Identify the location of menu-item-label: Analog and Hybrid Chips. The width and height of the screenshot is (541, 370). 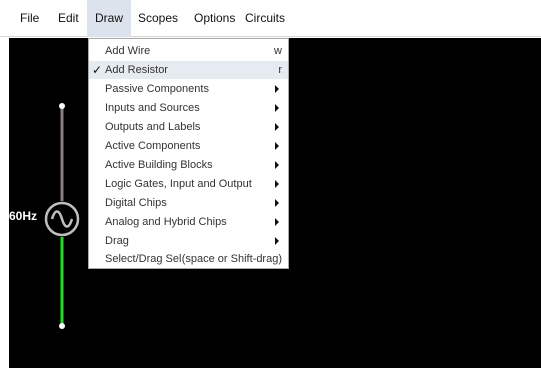
(166, 222).